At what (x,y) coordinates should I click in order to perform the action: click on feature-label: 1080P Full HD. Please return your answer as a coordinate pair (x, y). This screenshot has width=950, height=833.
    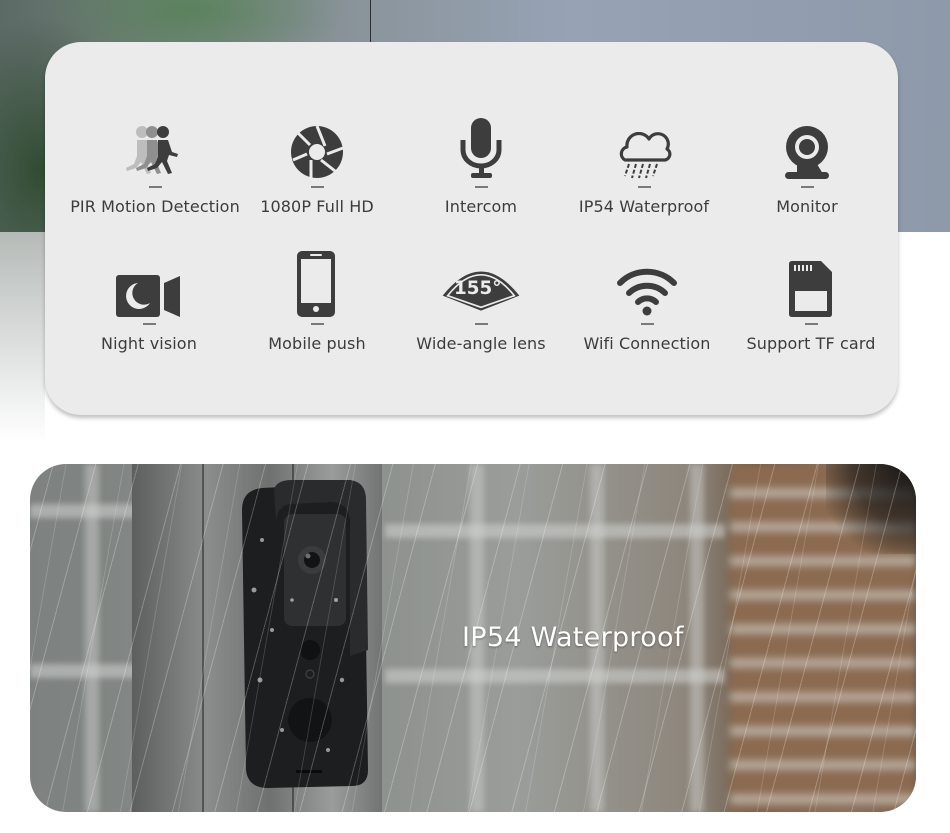
    Looking at the image, I should click on (317, 206).